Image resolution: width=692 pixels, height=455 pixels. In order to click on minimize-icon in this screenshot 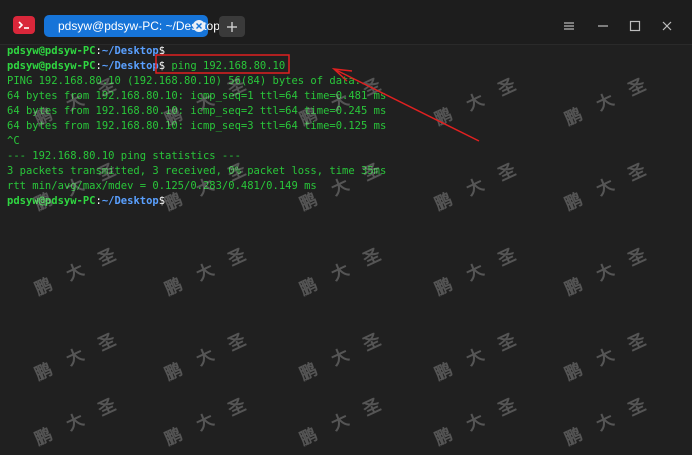, I will do `click(603, 26)`.